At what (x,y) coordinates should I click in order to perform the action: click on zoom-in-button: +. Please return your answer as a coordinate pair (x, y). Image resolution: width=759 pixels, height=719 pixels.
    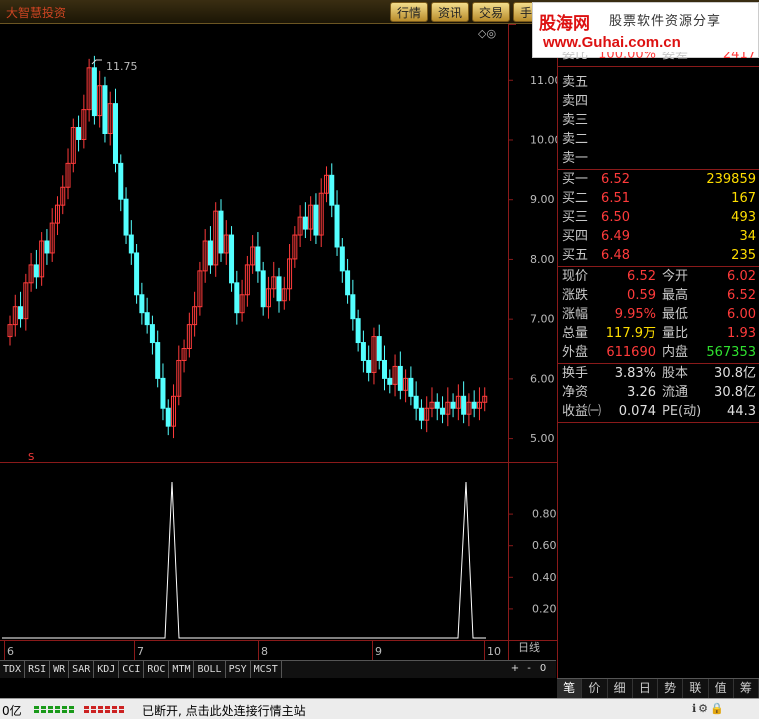
    Looking at the image, I should click on (515, 669).